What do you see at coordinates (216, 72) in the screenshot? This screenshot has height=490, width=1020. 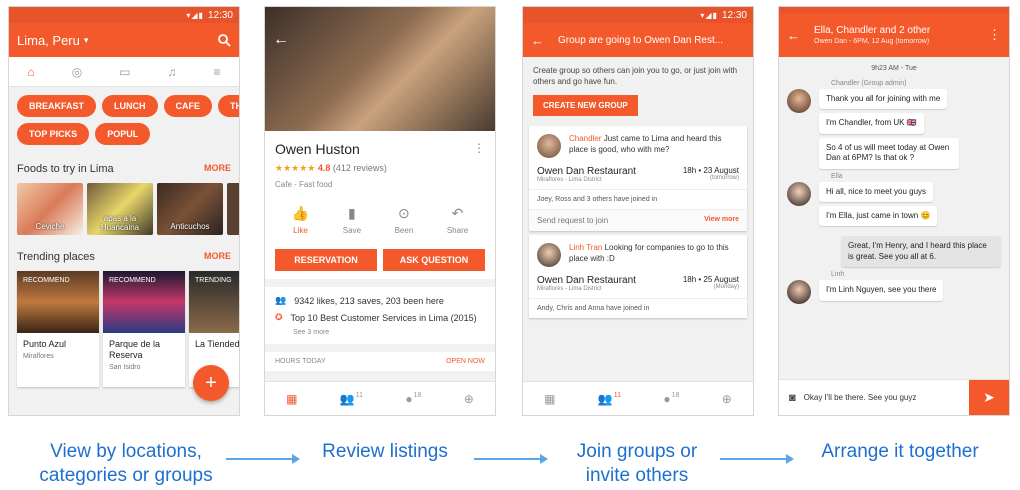 I see `menu-icon: ≡` at bounding box center [216, 72].